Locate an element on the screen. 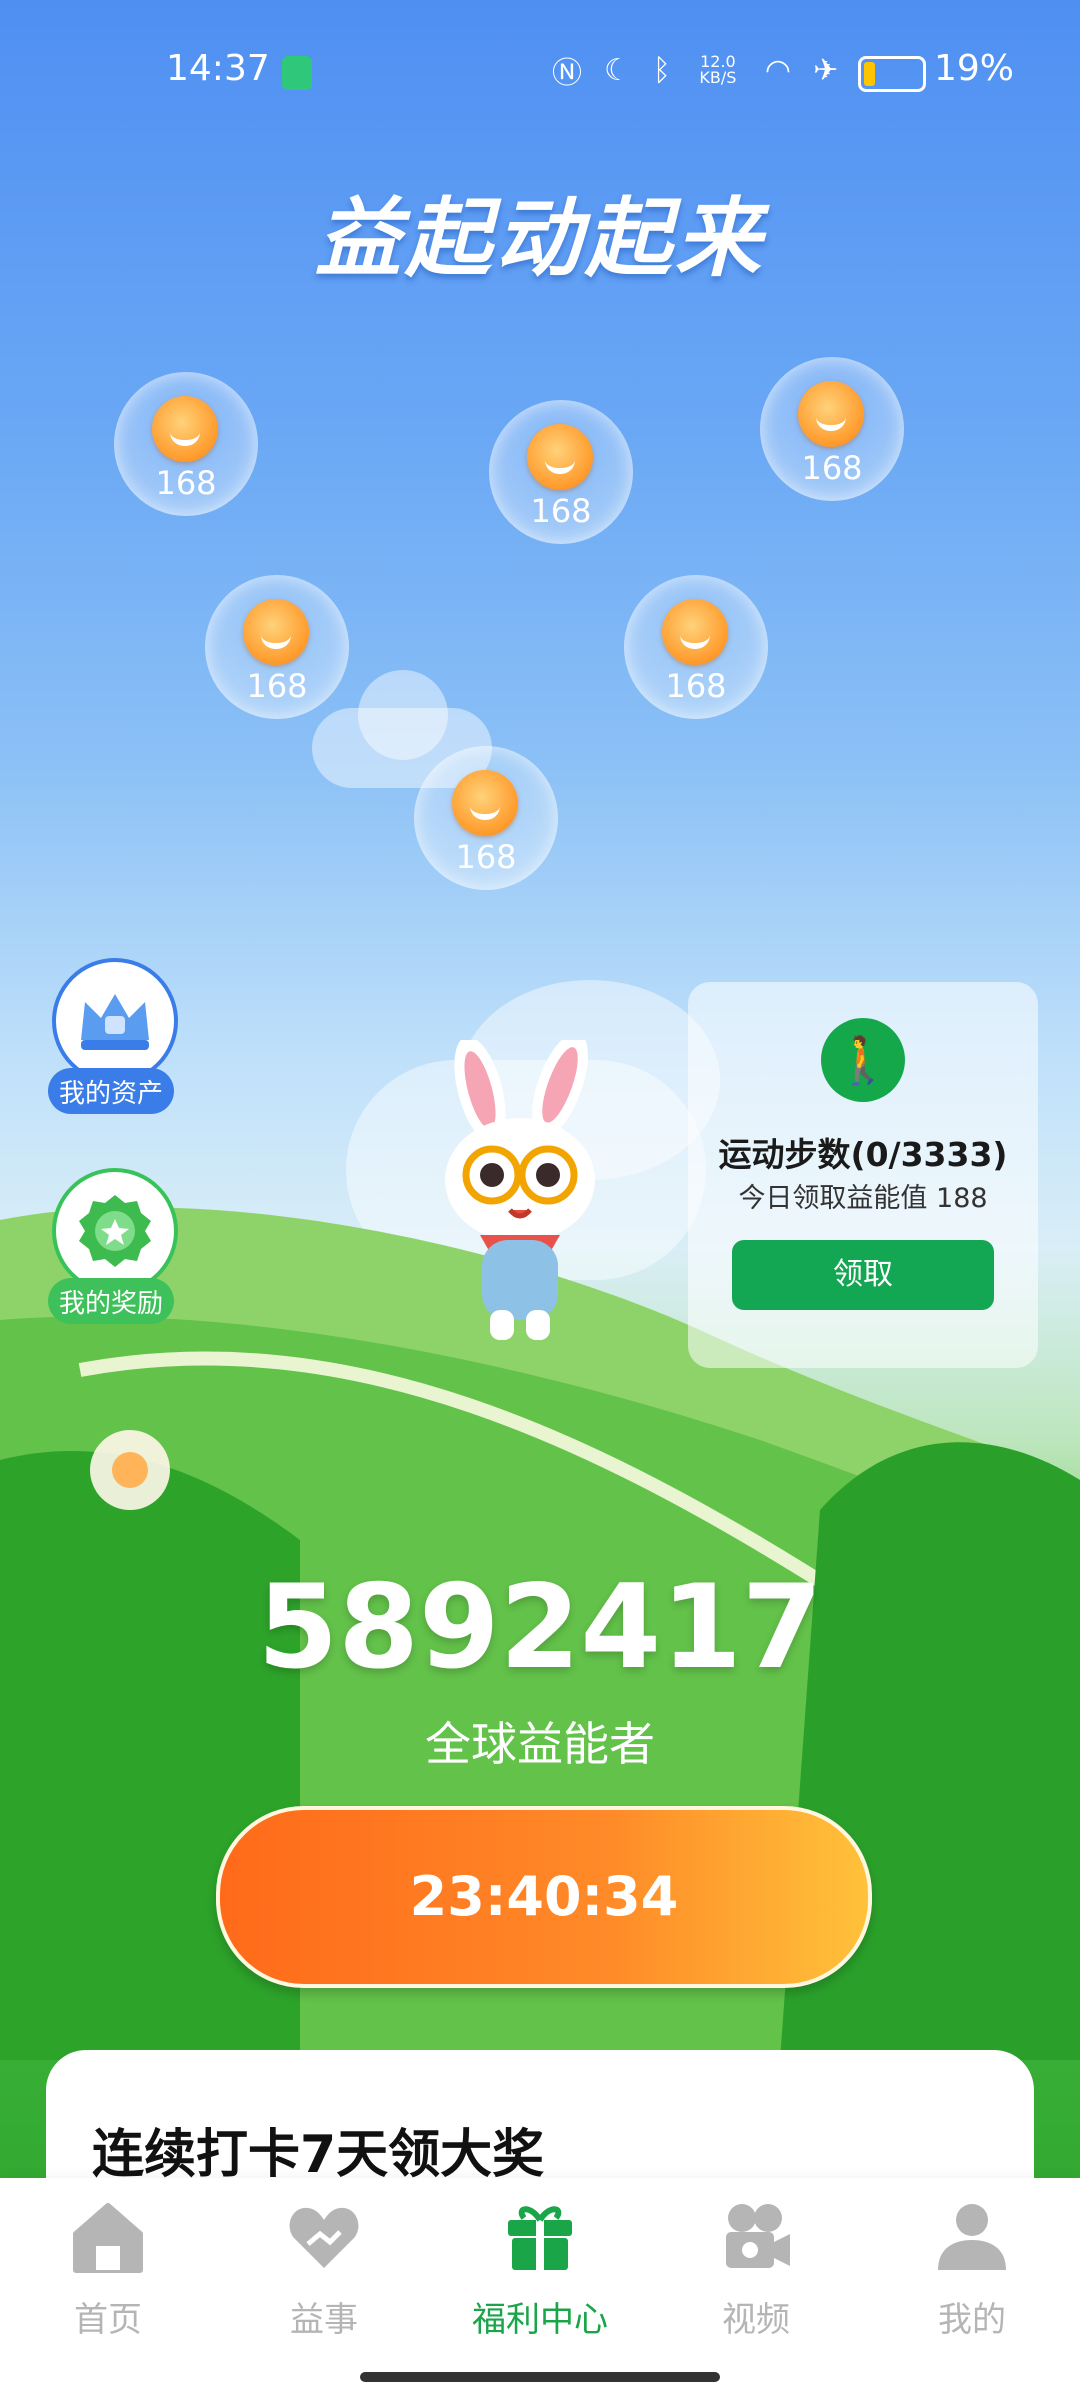 The height and width of the screenshot is (2400, 1080). assets-icon-circle is located at coordinates (115, 1021).